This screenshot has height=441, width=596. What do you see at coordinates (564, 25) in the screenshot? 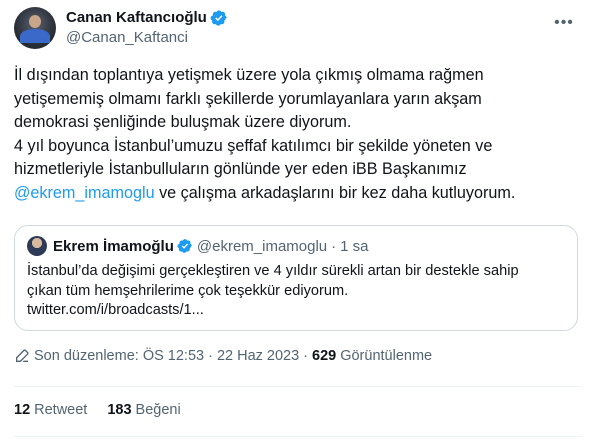
I see `more-options-icon: •••` at bounding box center [564, 25].